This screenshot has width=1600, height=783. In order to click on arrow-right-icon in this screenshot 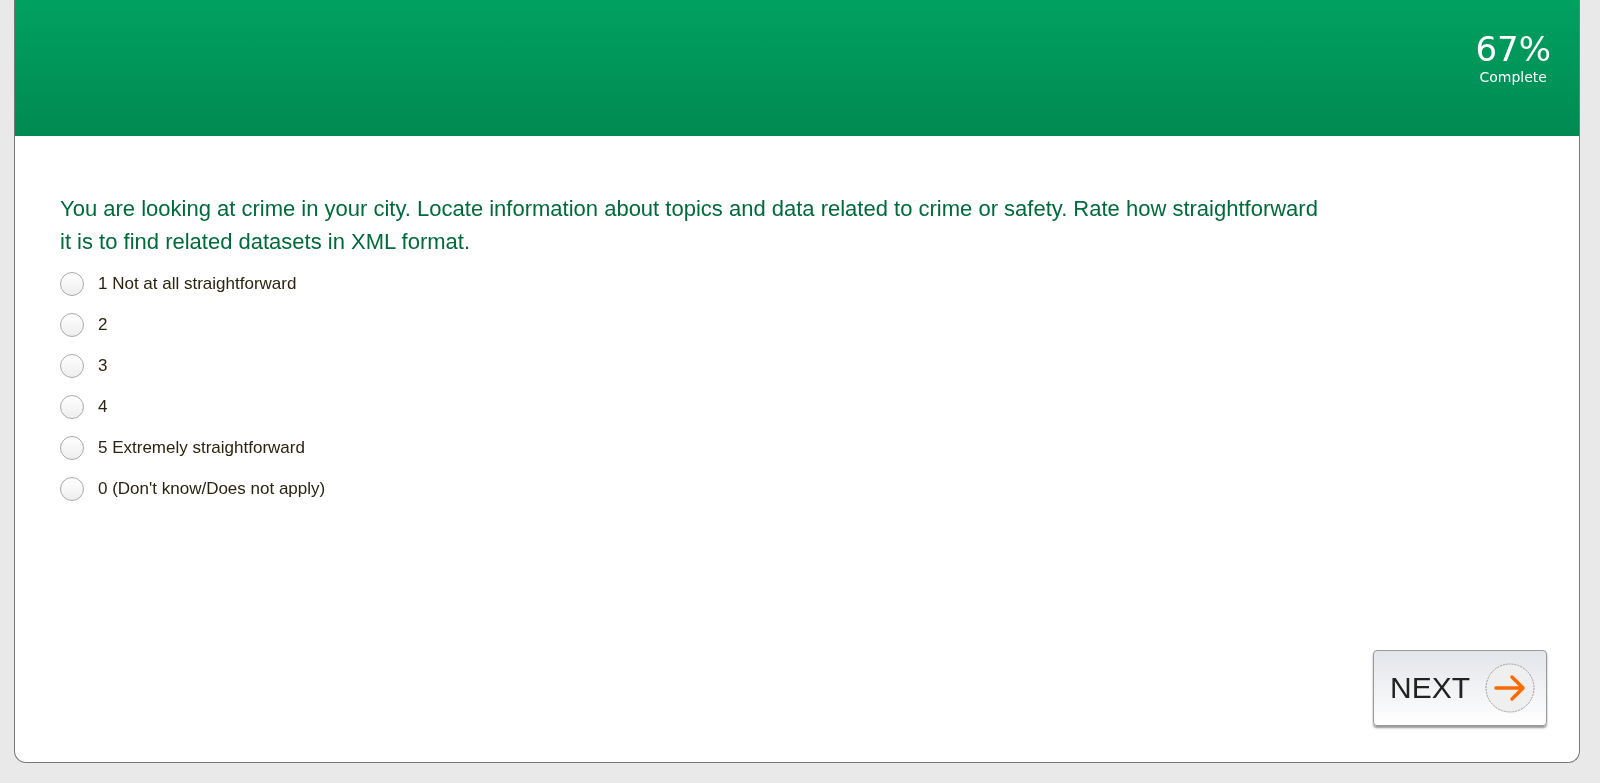, I will do `click(1510, 688)`.